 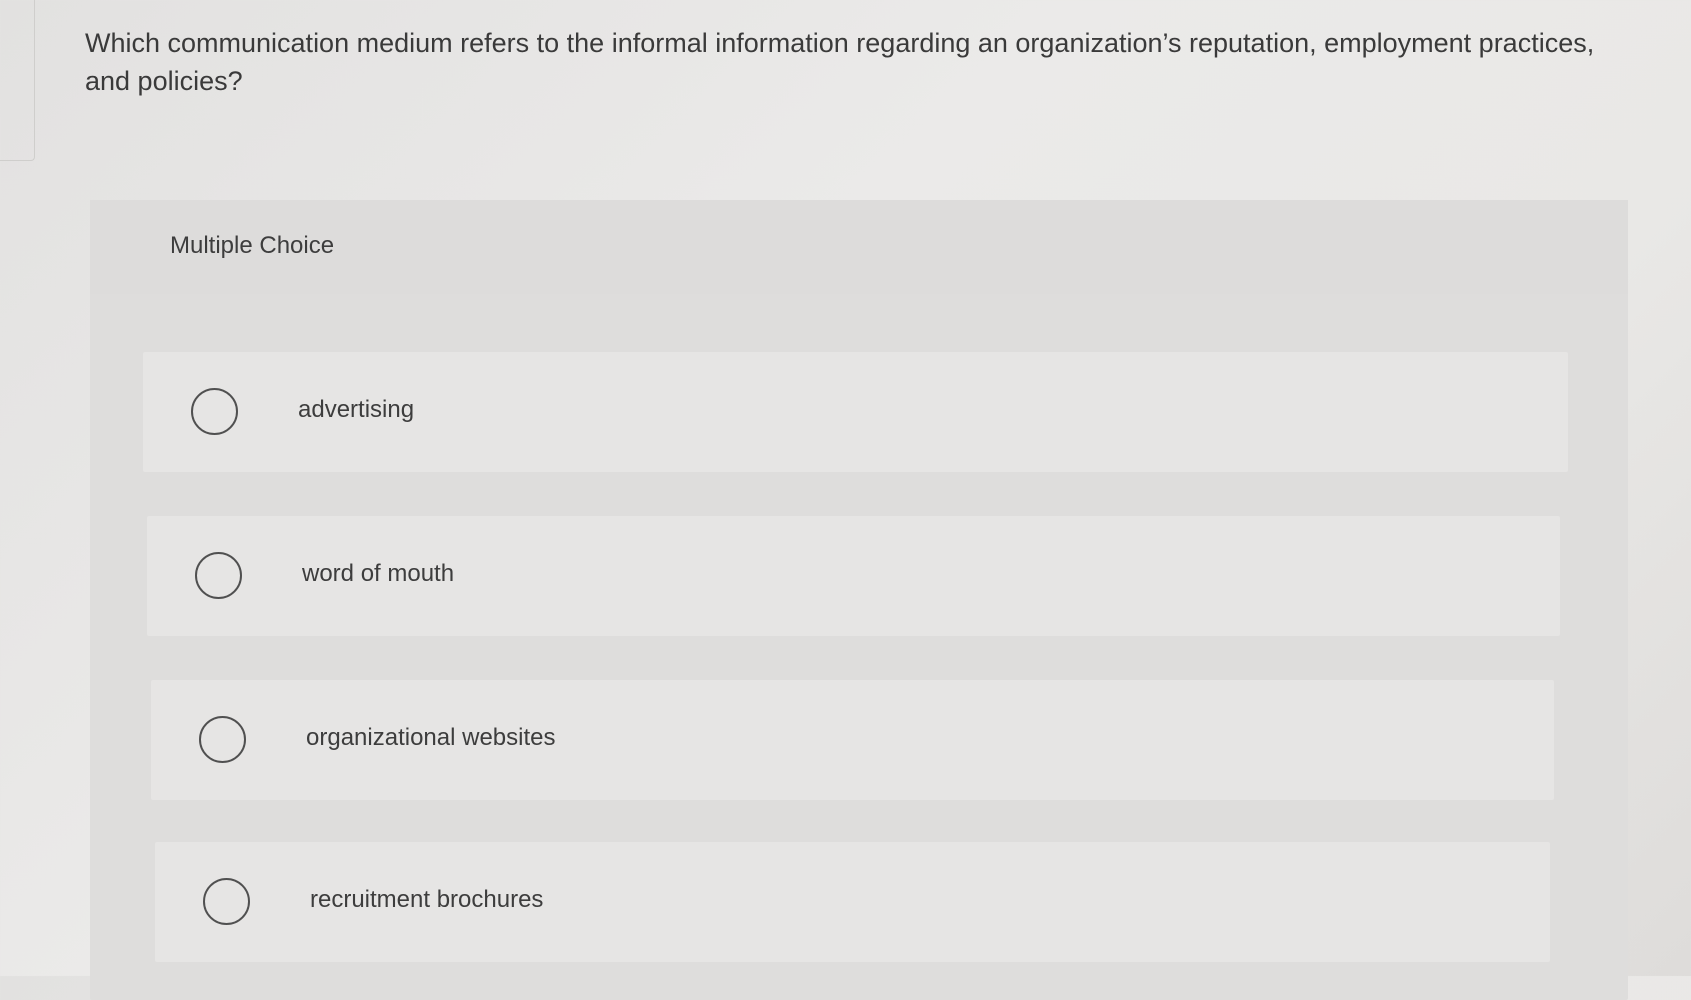 What do you see at coordinates (859, 247) in the screenshot?
I see `multiple-choice-header: Multiple Choice` at bounding box center [859, 247].